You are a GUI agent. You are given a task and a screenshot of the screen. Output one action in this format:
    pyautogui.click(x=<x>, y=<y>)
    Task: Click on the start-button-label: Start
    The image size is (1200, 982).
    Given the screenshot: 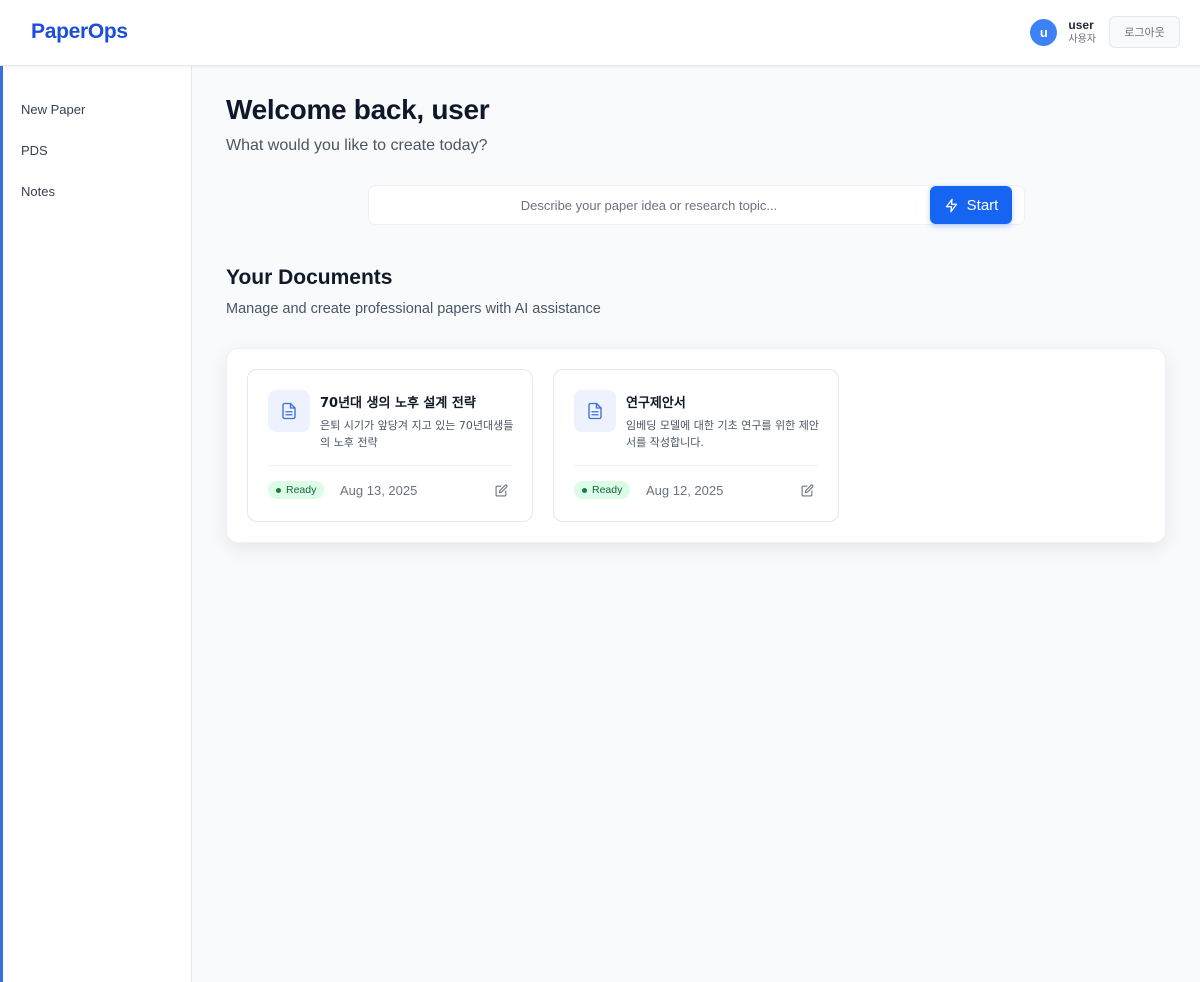 What is the action you would take?
    pyautogui.click(x=982, y=205)
    